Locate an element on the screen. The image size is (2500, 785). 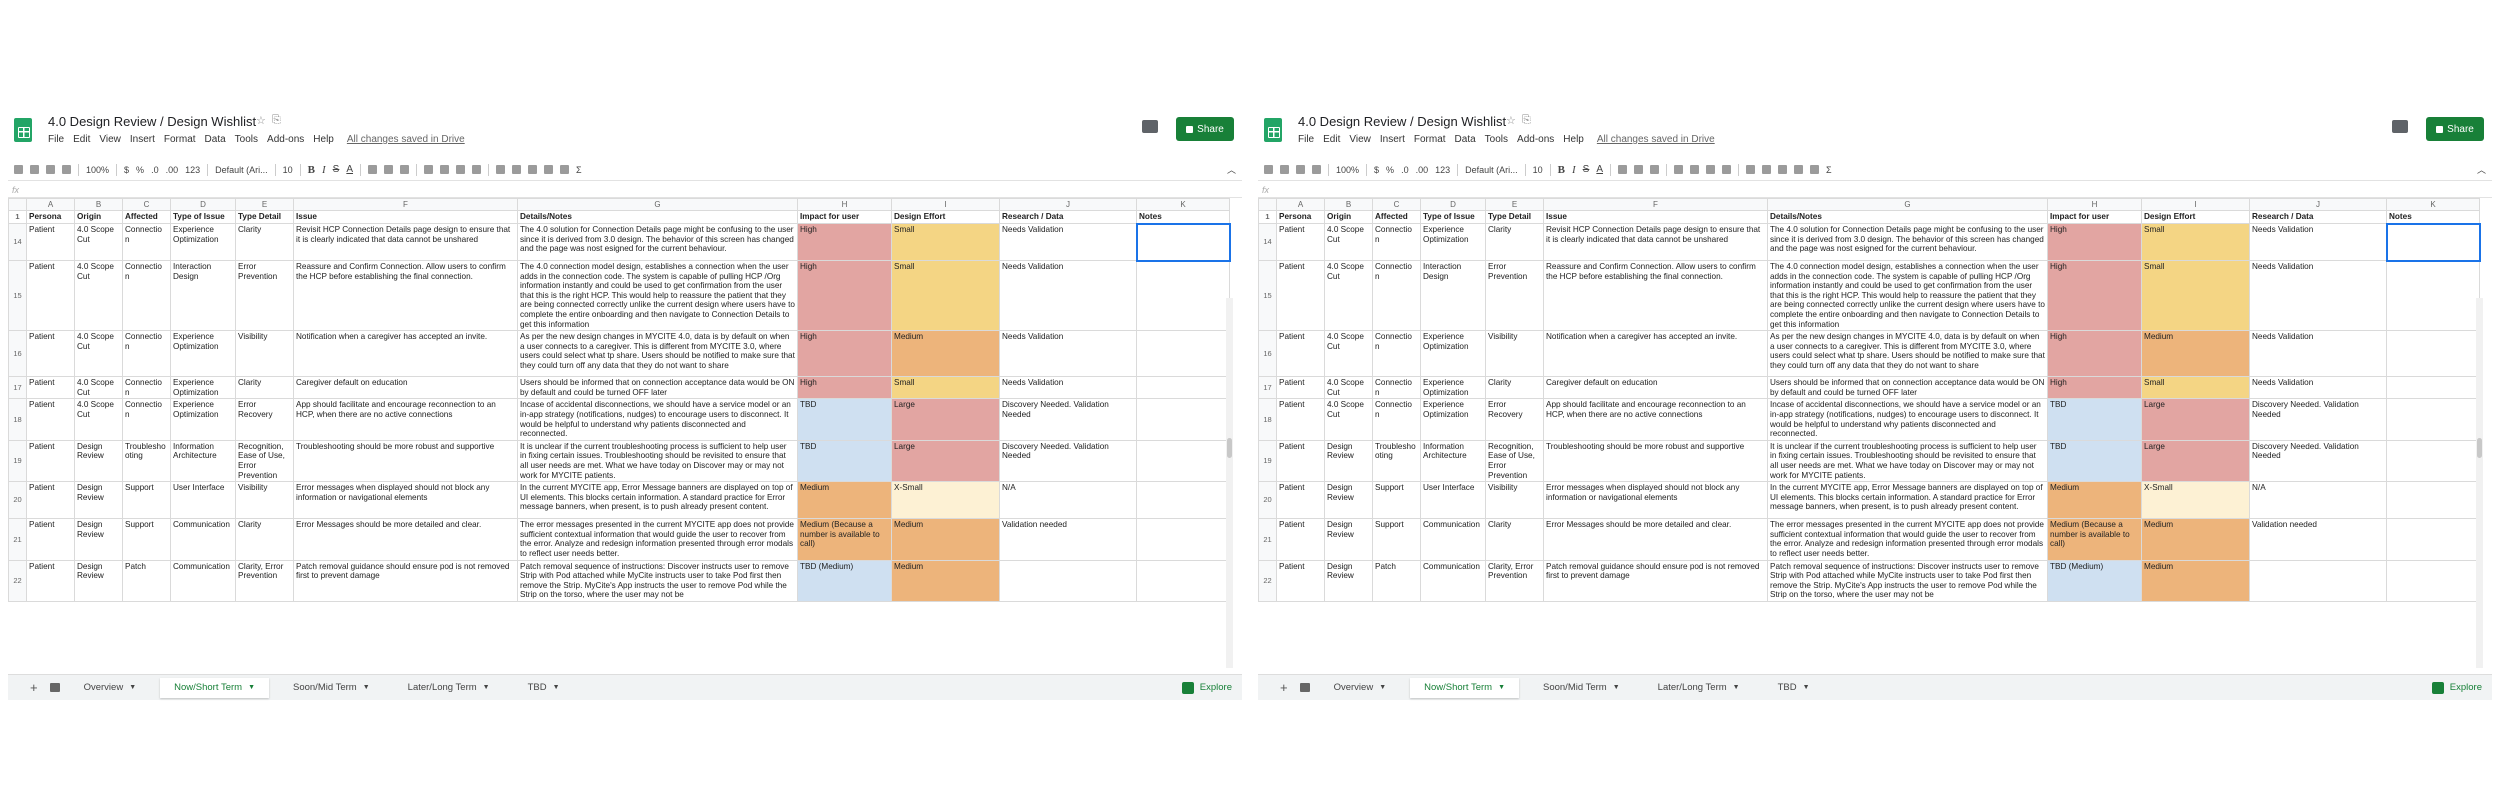
horizontal-align-icon is located at coordinates (429, 169).